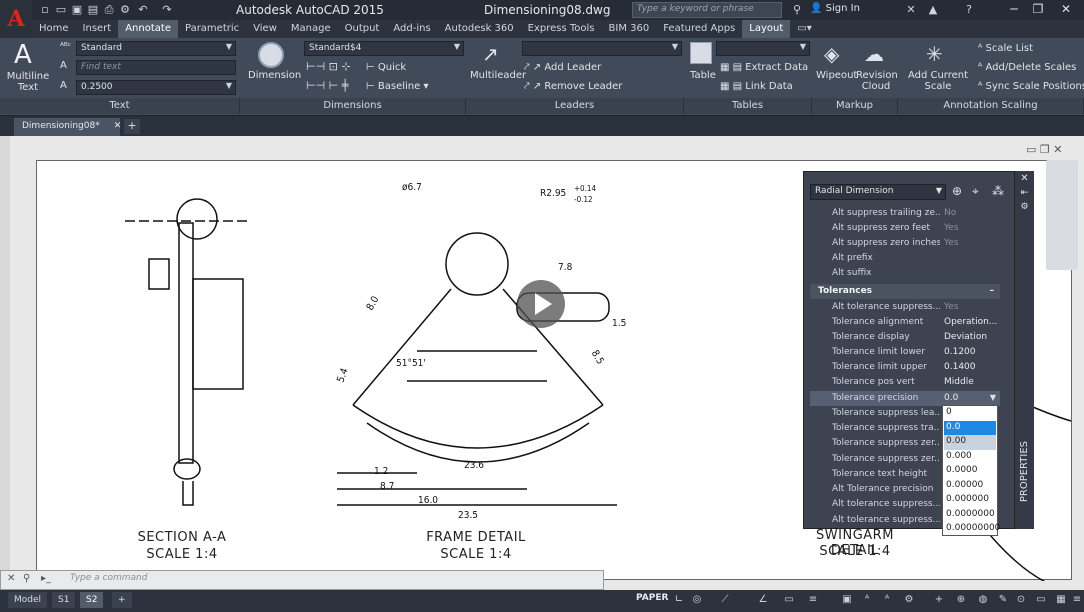 The height and width of the screenshot is (612, 1084). Describe the element at coordinates (877, 81) in the screenshot. I see `revision-cloud-button: Revision Cloud` at that location.